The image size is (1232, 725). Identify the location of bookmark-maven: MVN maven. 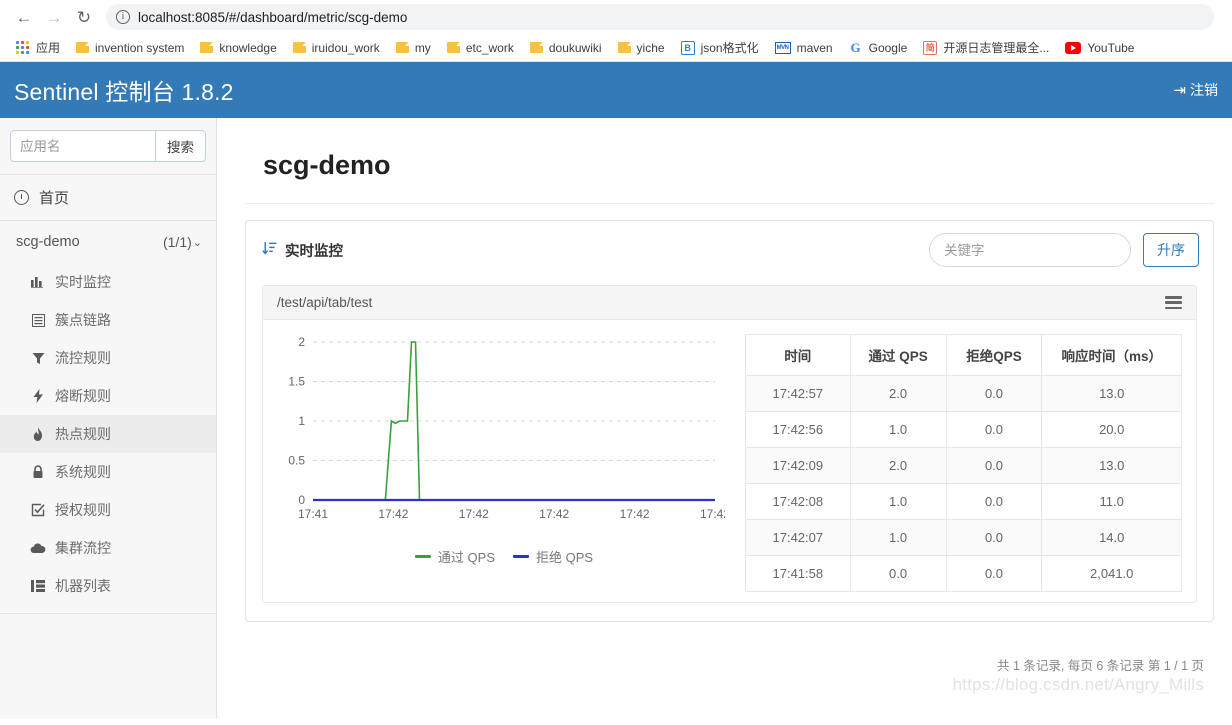
(804, 48).